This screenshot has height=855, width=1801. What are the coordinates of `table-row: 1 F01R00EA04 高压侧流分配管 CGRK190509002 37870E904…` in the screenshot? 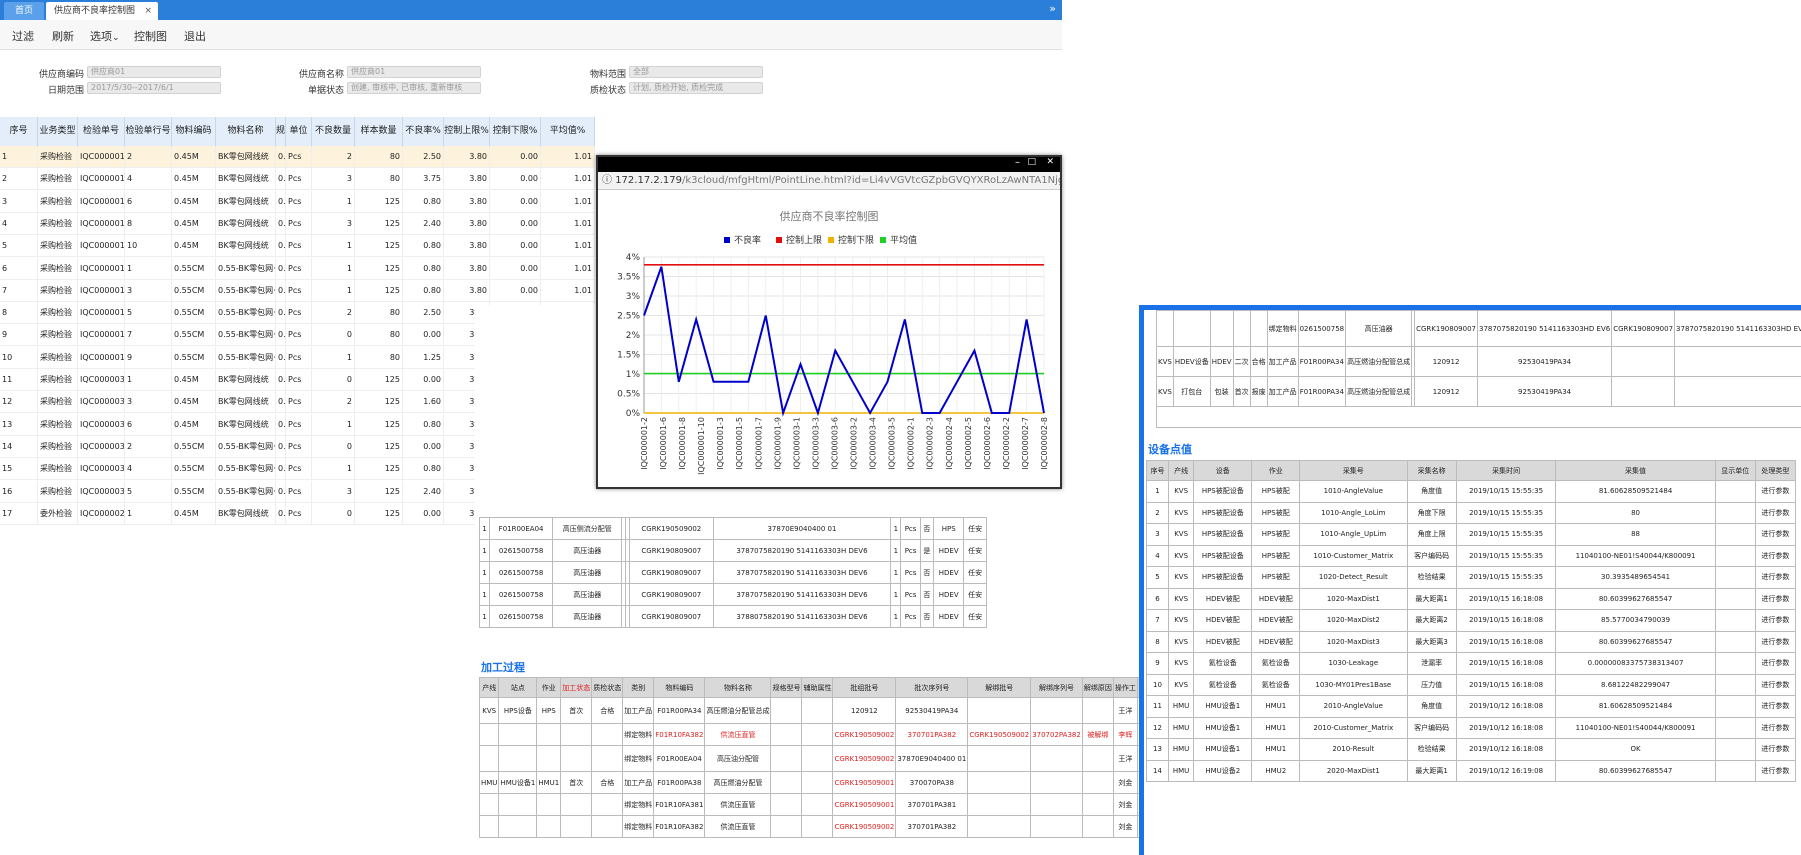 It's located at (733, 528).